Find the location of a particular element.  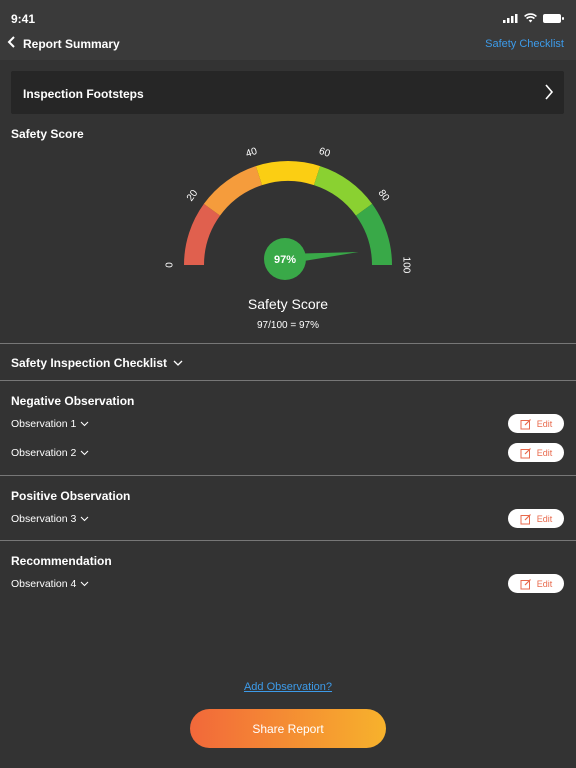

cellular-signal-icon is located at coordinates (510, 18).